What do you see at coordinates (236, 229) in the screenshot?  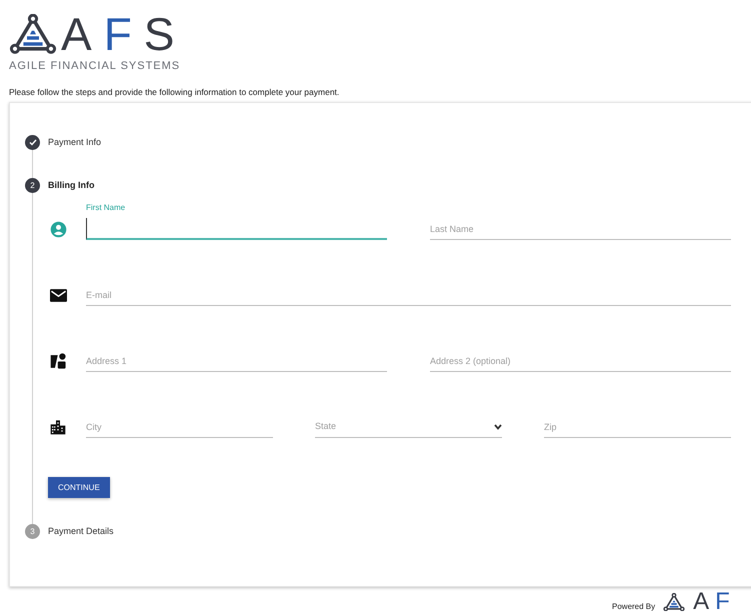 I see `input-field` at bounding box center [236, 229].